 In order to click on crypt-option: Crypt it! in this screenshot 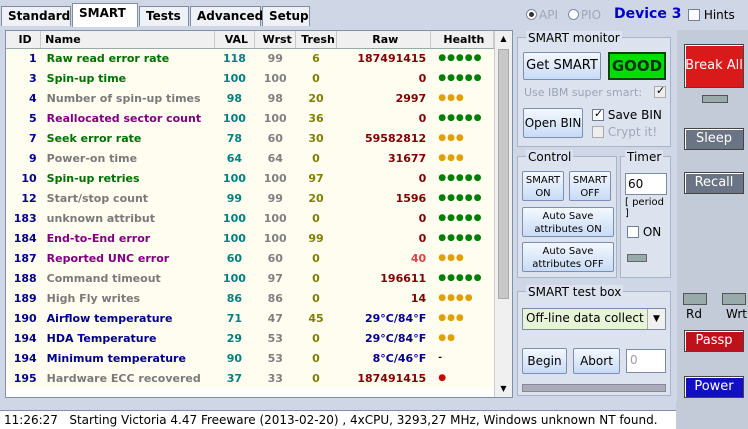, I will do `click(624, 132)`.